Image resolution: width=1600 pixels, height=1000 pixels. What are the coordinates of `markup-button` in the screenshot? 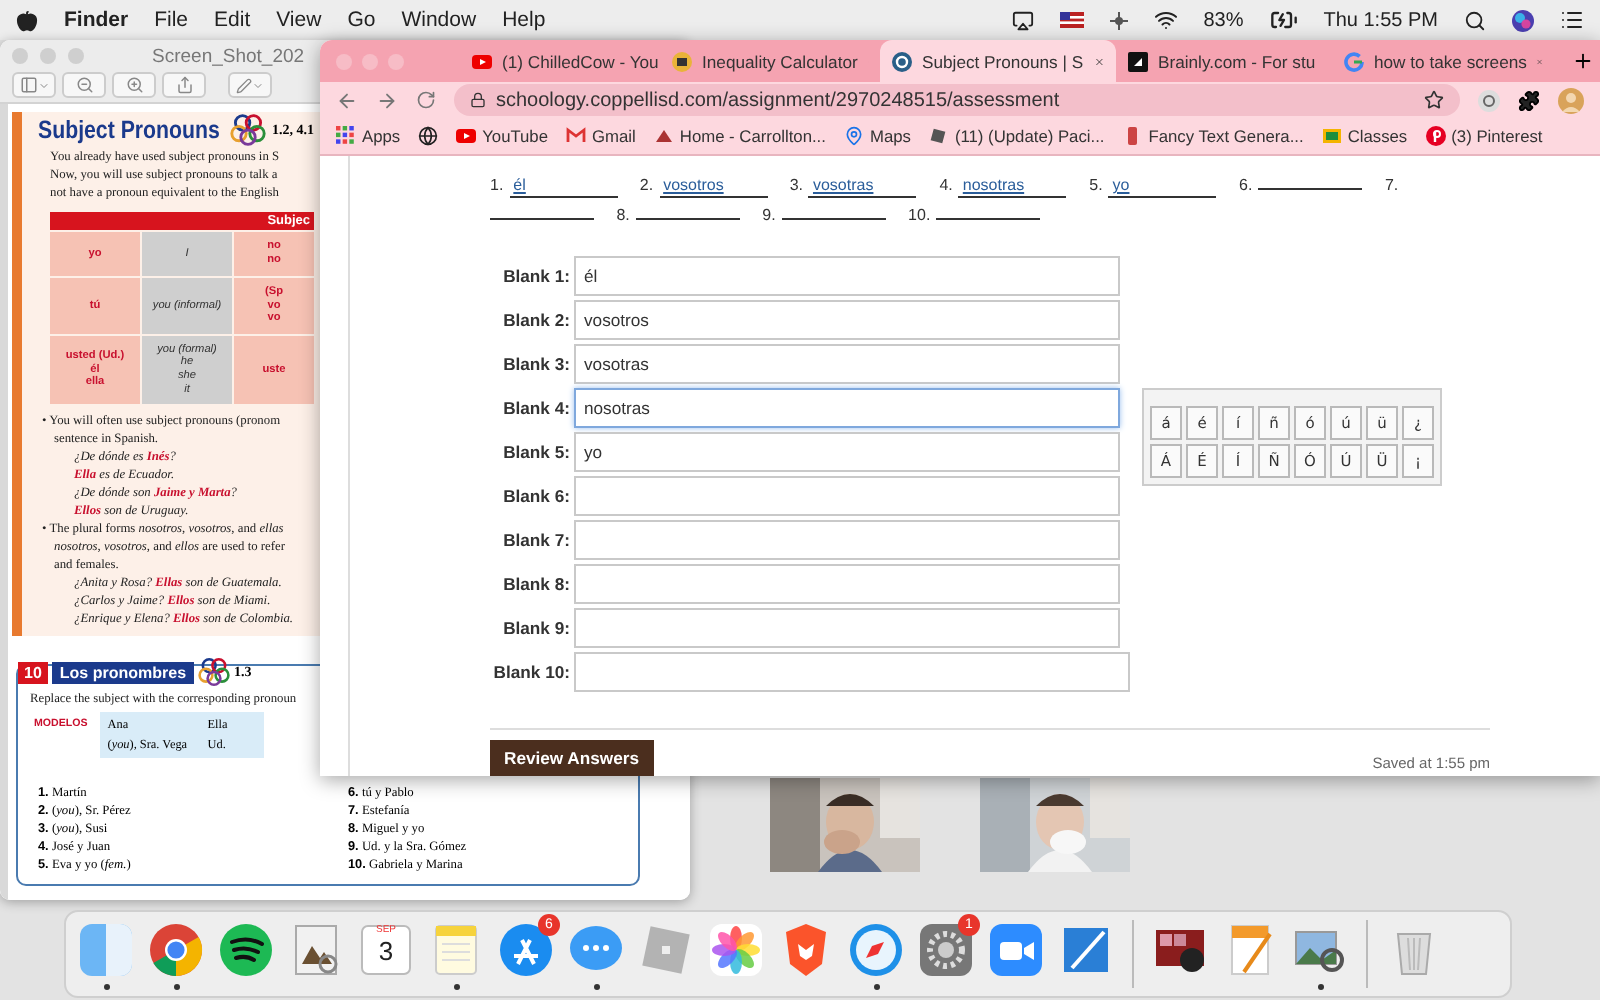 It's located at (250, 85).